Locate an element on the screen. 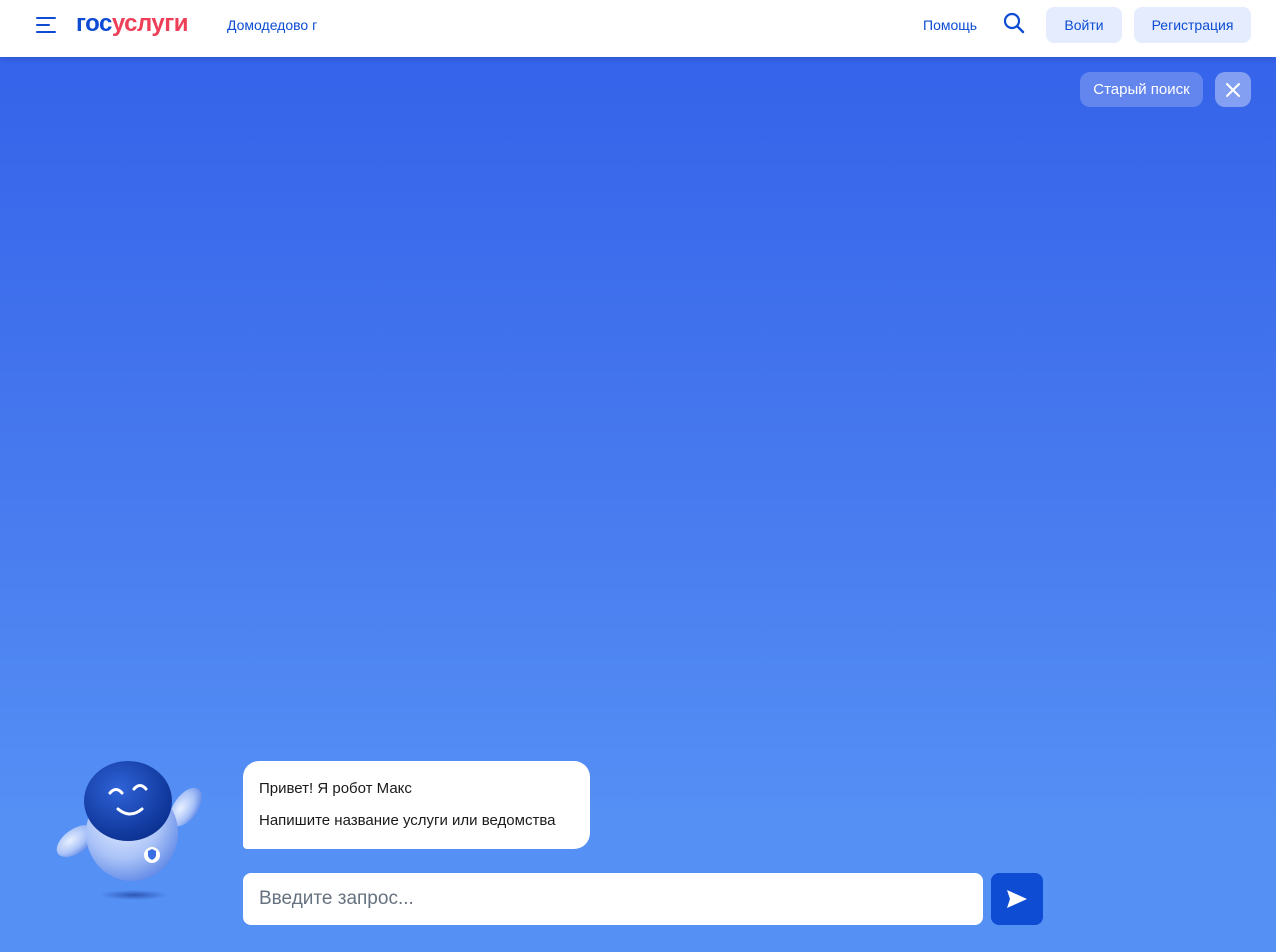 The image size is (1276, 952). login-button: Войти is located at coordinates (1084, 25).